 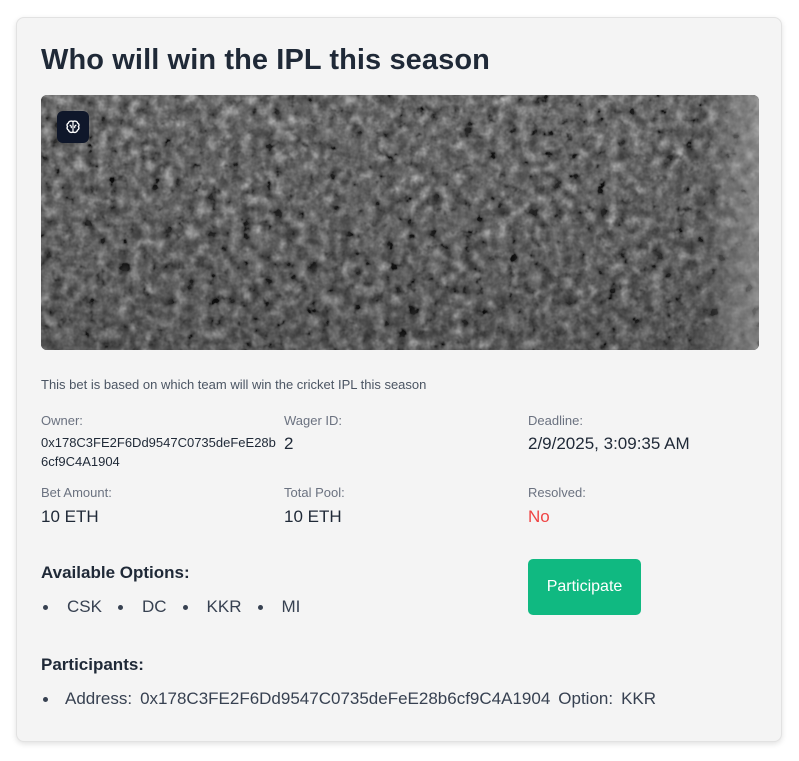 What do you see at coordinates (71, 607) in the screenshot?
I see `option-item: CSK` at bounding box center [71, 607].